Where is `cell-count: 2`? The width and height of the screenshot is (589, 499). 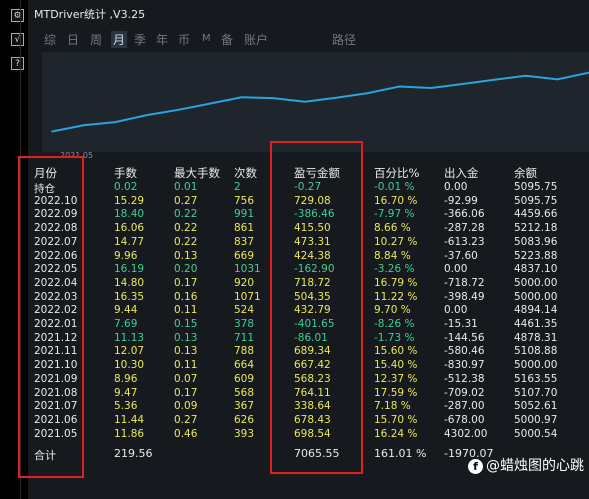 cell-count: 2 is located at coordinates (237, 187).